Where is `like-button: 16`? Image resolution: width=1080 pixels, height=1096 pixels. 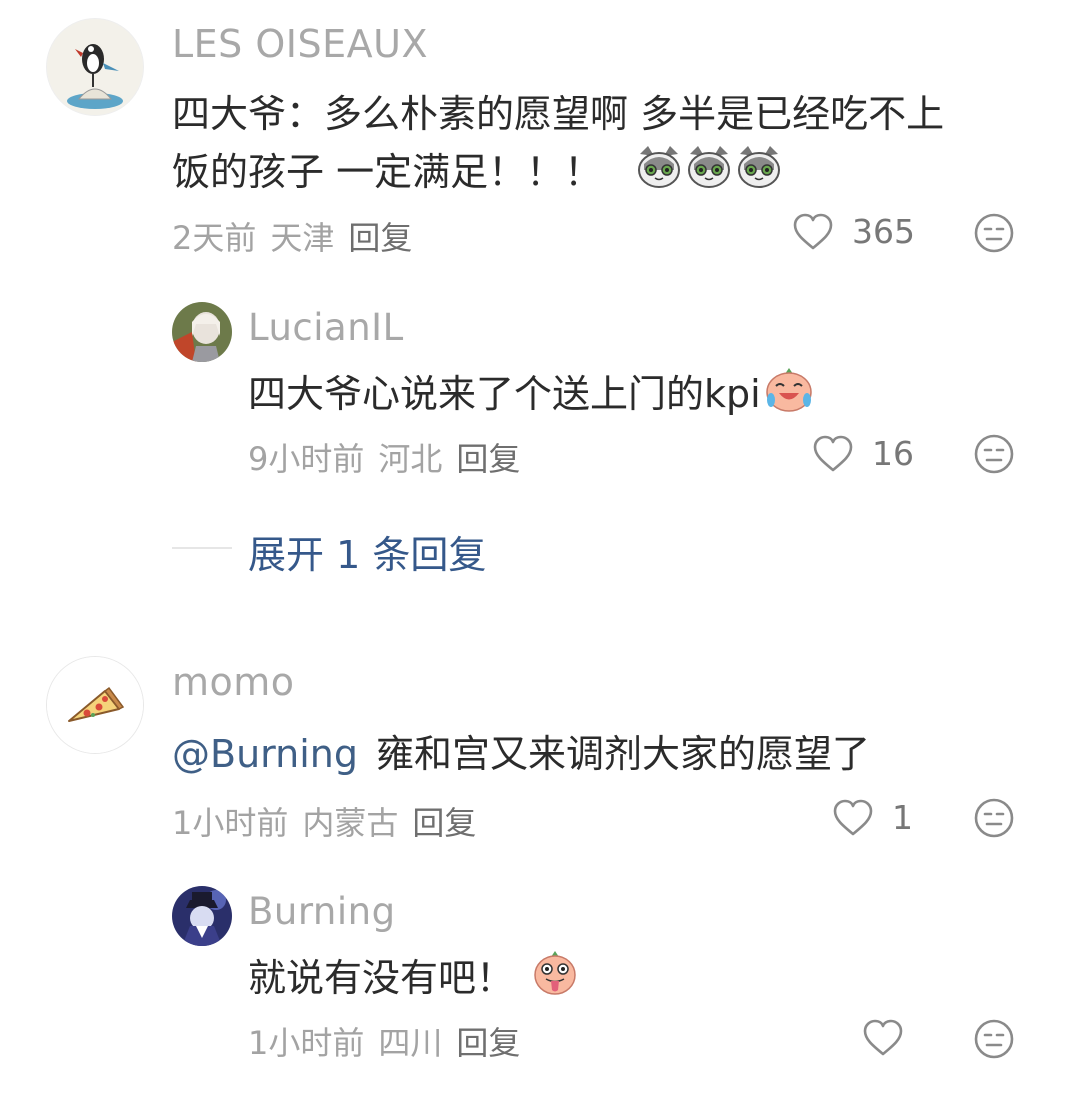
like-button: 16 is located at coordinates (863, 453).